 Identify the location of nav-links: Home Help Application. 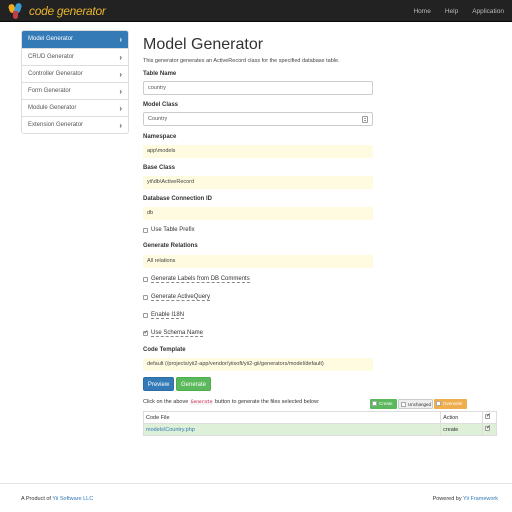
(451, 11).